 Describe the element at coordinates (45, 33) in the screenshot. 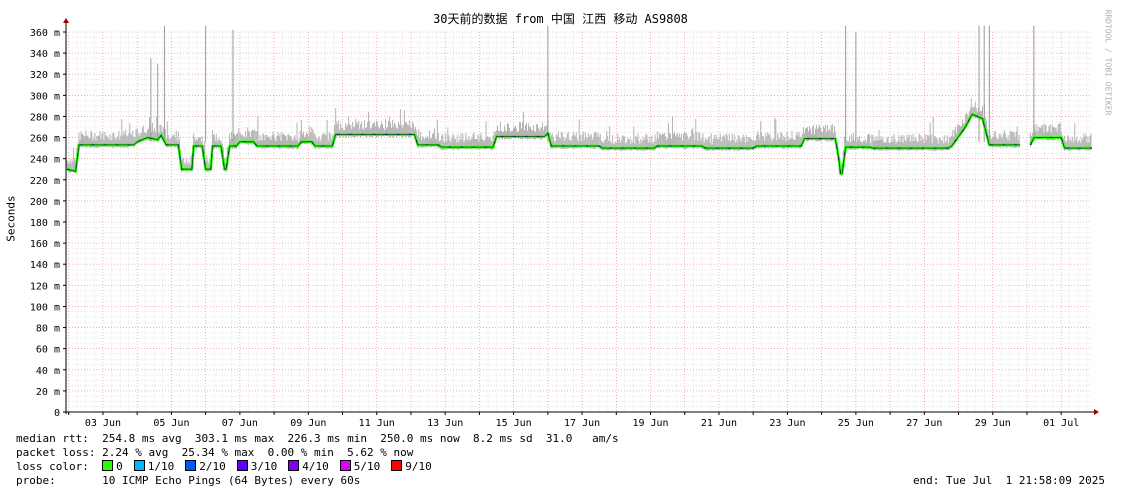

I see `y-tick-label: 360 m` at that location.